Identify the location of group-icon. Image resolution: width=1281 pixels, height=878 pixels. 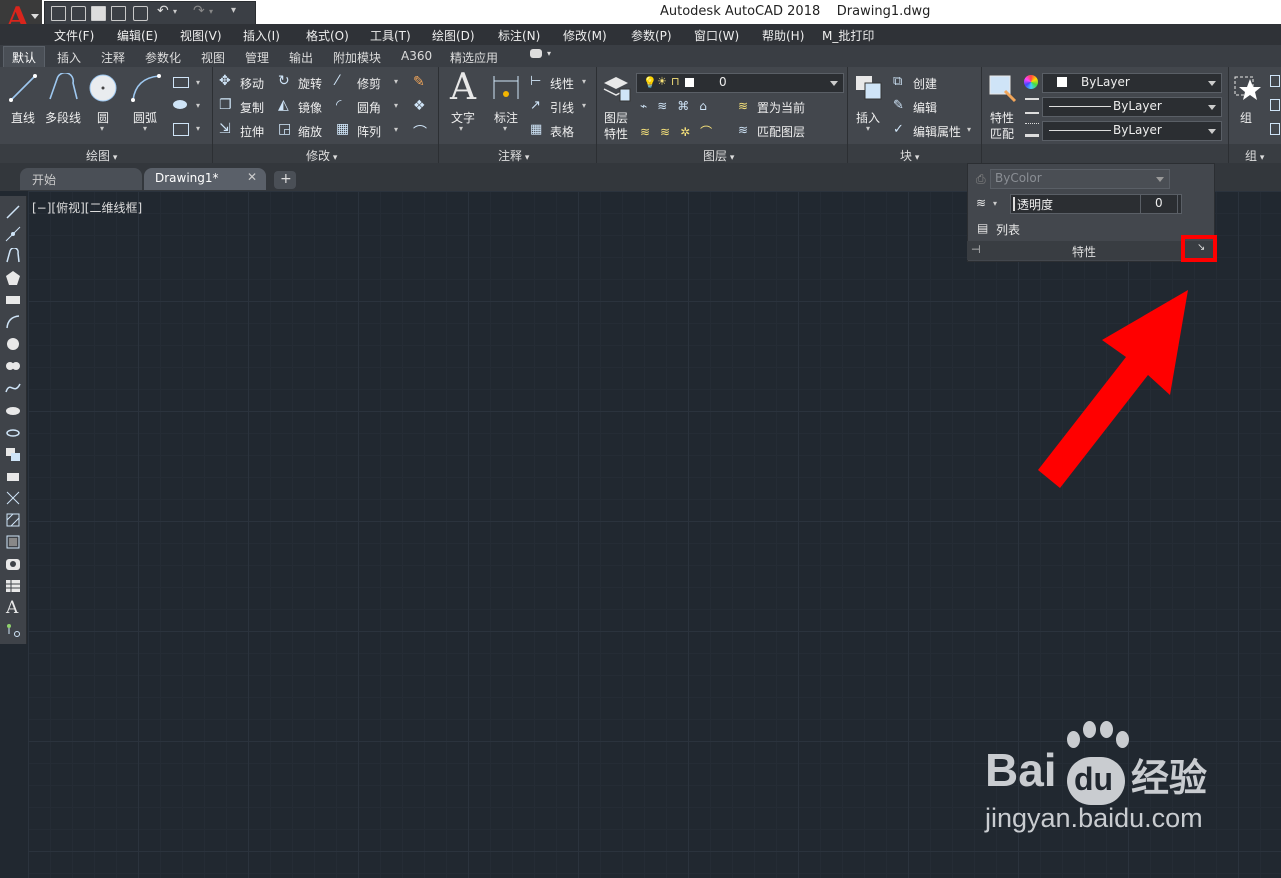
(1248, 88).